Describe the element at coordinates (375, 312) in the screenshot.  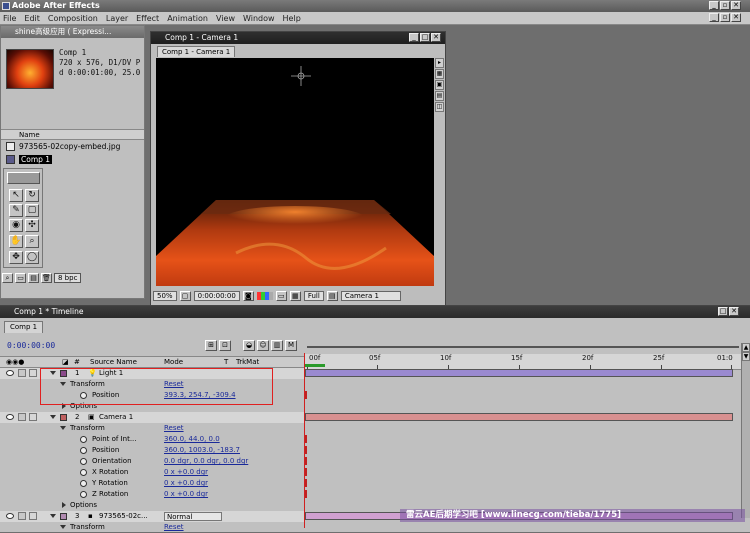
I see `timeline-title: Comp 1 * Timeline` at that location.